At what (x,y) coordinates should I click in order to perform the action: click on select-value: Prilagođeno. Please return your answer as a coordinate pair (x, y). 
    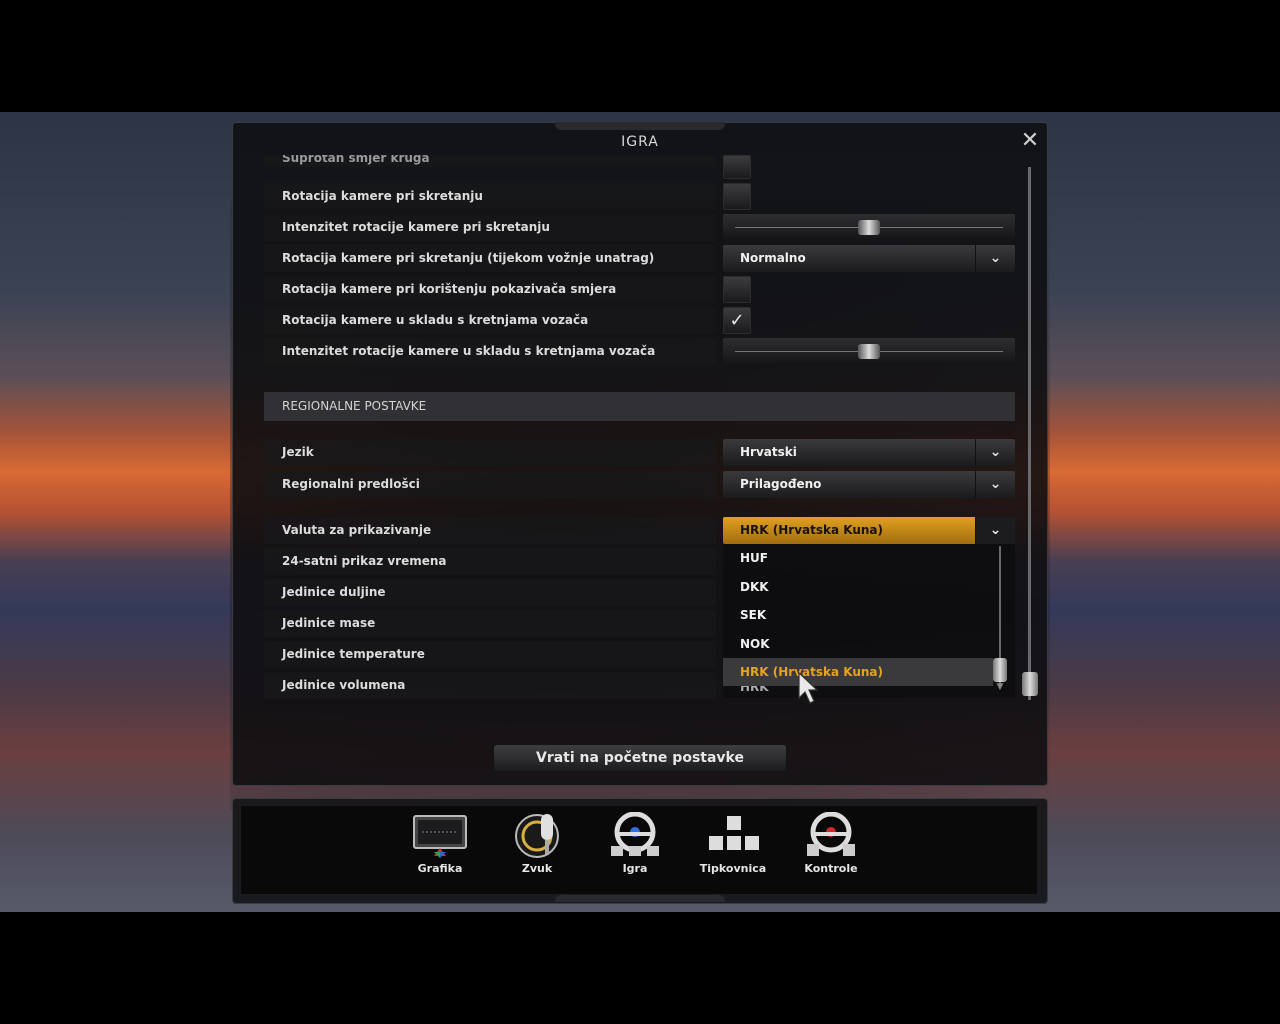
    Looking at the image, I should click on (781, 484).